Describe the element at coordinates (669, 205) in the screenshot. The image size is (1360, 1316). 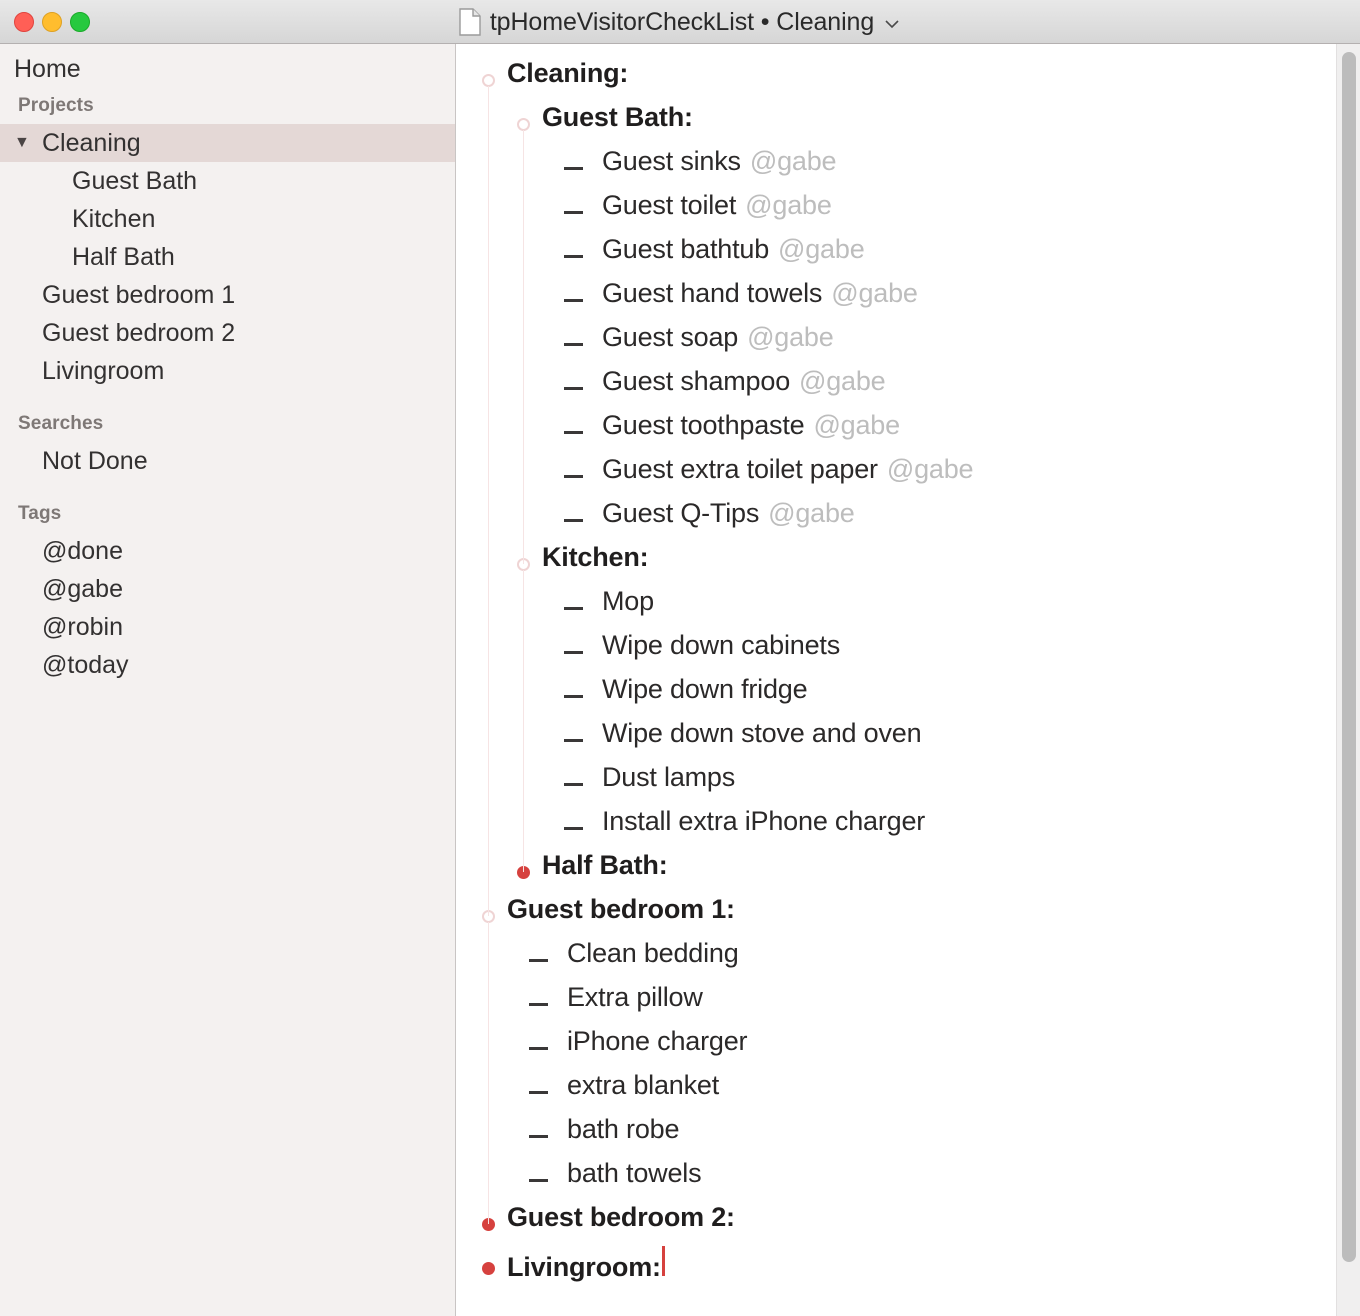
I see `task-text: Guest toilet` at that location.